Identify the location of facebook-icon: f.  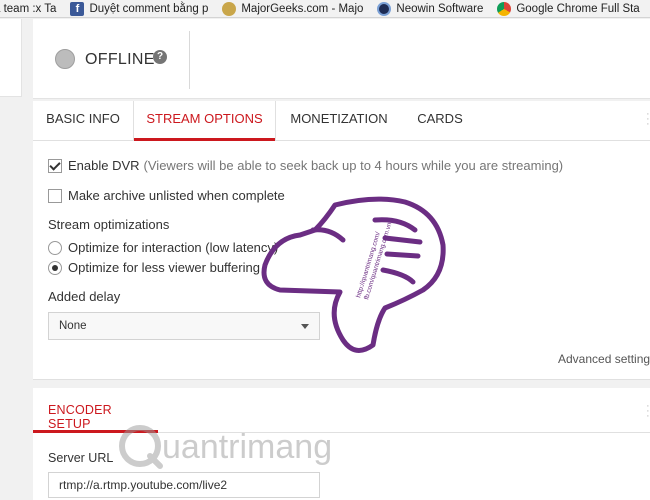
(77, 8).